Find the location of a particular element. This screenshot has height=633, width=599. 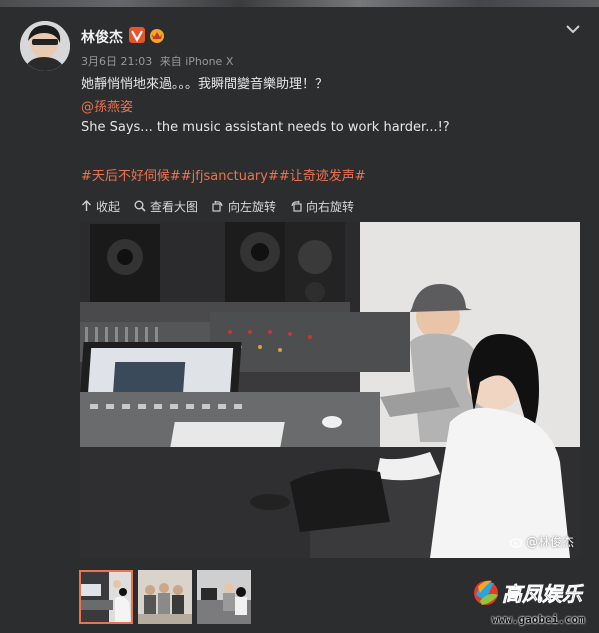

weibo-logo-icon is located at coordinates (516, 542).